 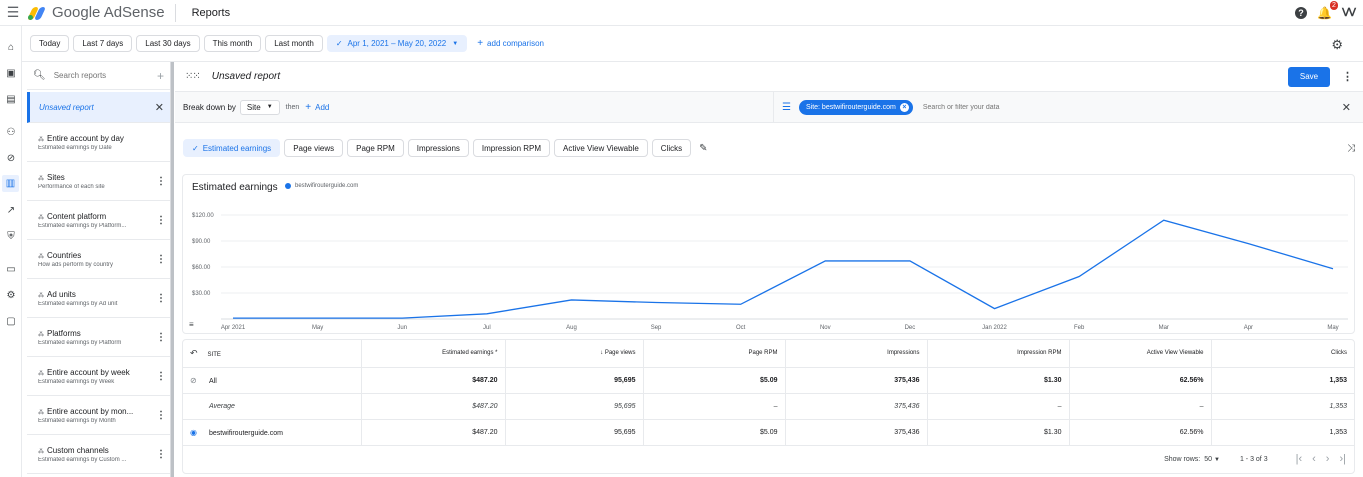 What do you see at coordinates (1212, 459) in the screenshot?
I see `rows-per-page-select: 50 ▼` at bounding box center [1212, 459].